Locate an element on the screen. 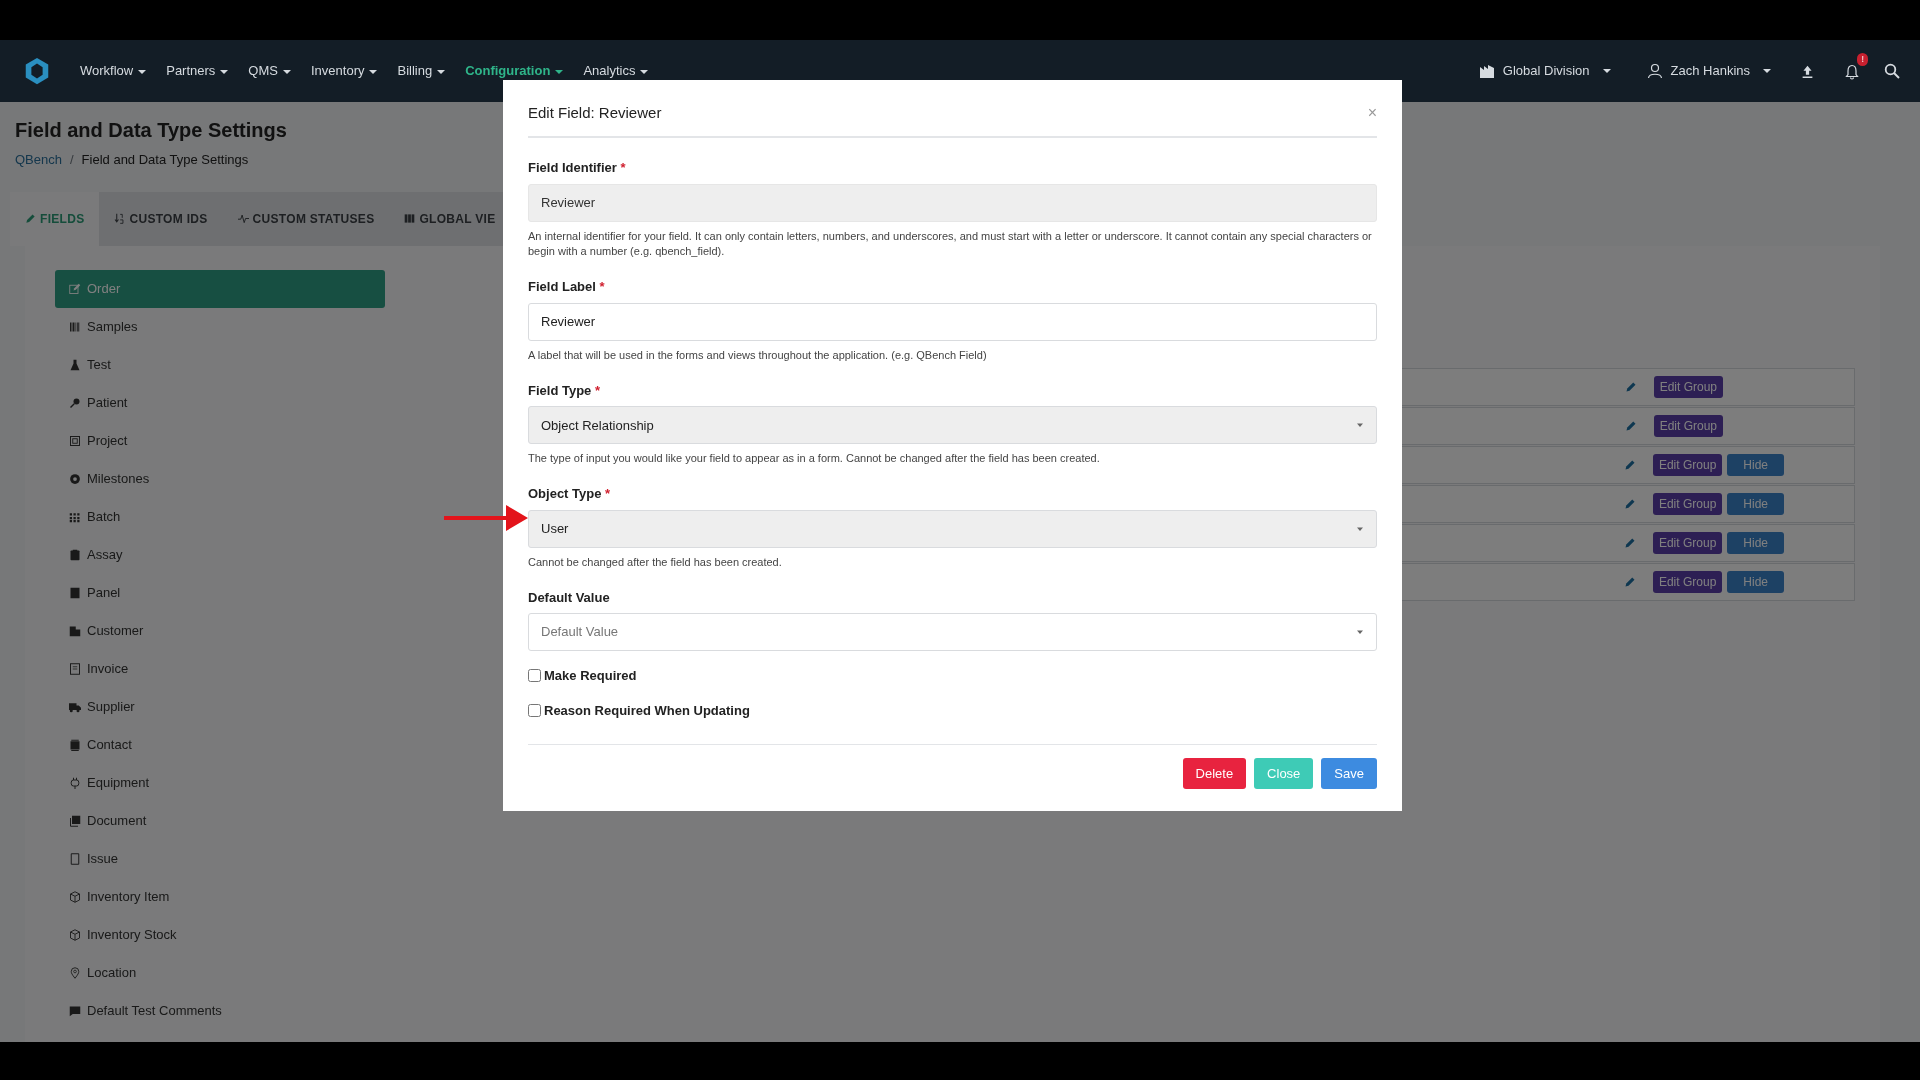  frame-icon is located at coordinates (75, 440).